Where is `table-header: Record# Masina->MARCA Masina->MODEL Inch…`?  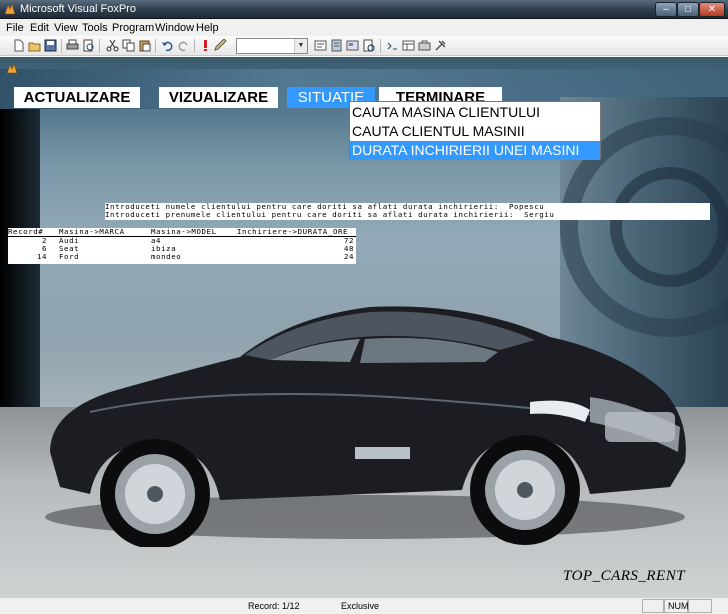
table-header: Record# Masina->MARCA Masina->MODEL Inch… is located at coordinates (182, 232).